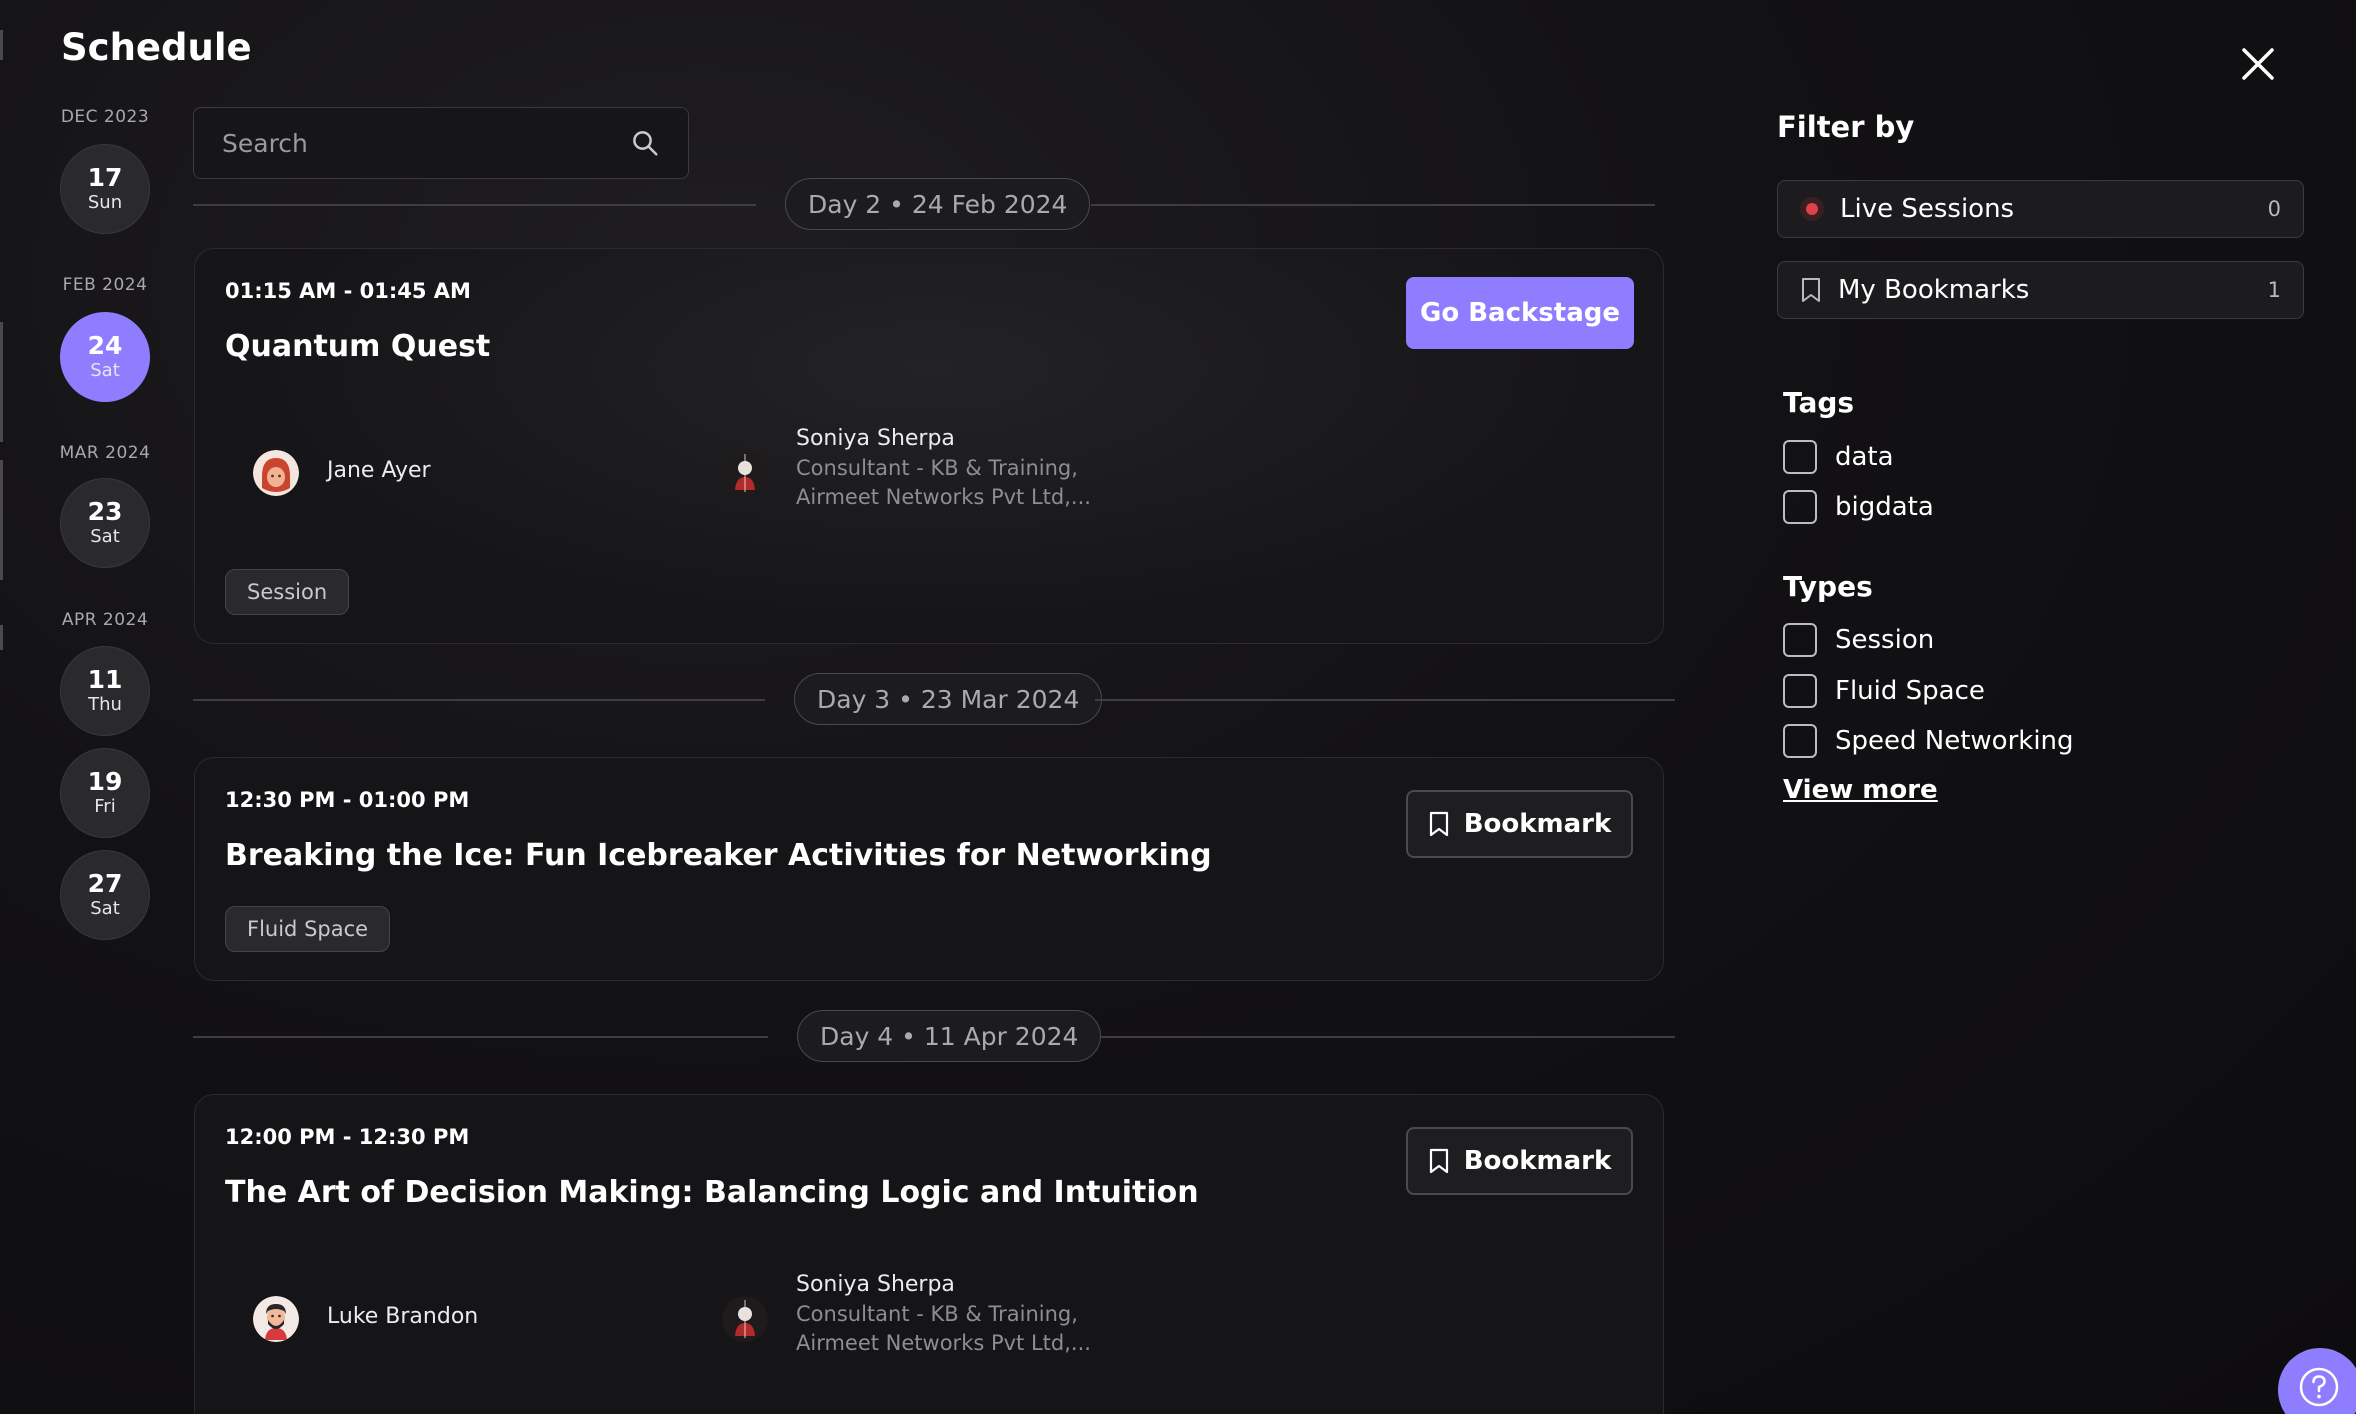 Image resolution: width=2356 pixels, height=1414 pixels. I want to click on day-divider: Day 3 • 23 Mar 2024, so click(934, 700).